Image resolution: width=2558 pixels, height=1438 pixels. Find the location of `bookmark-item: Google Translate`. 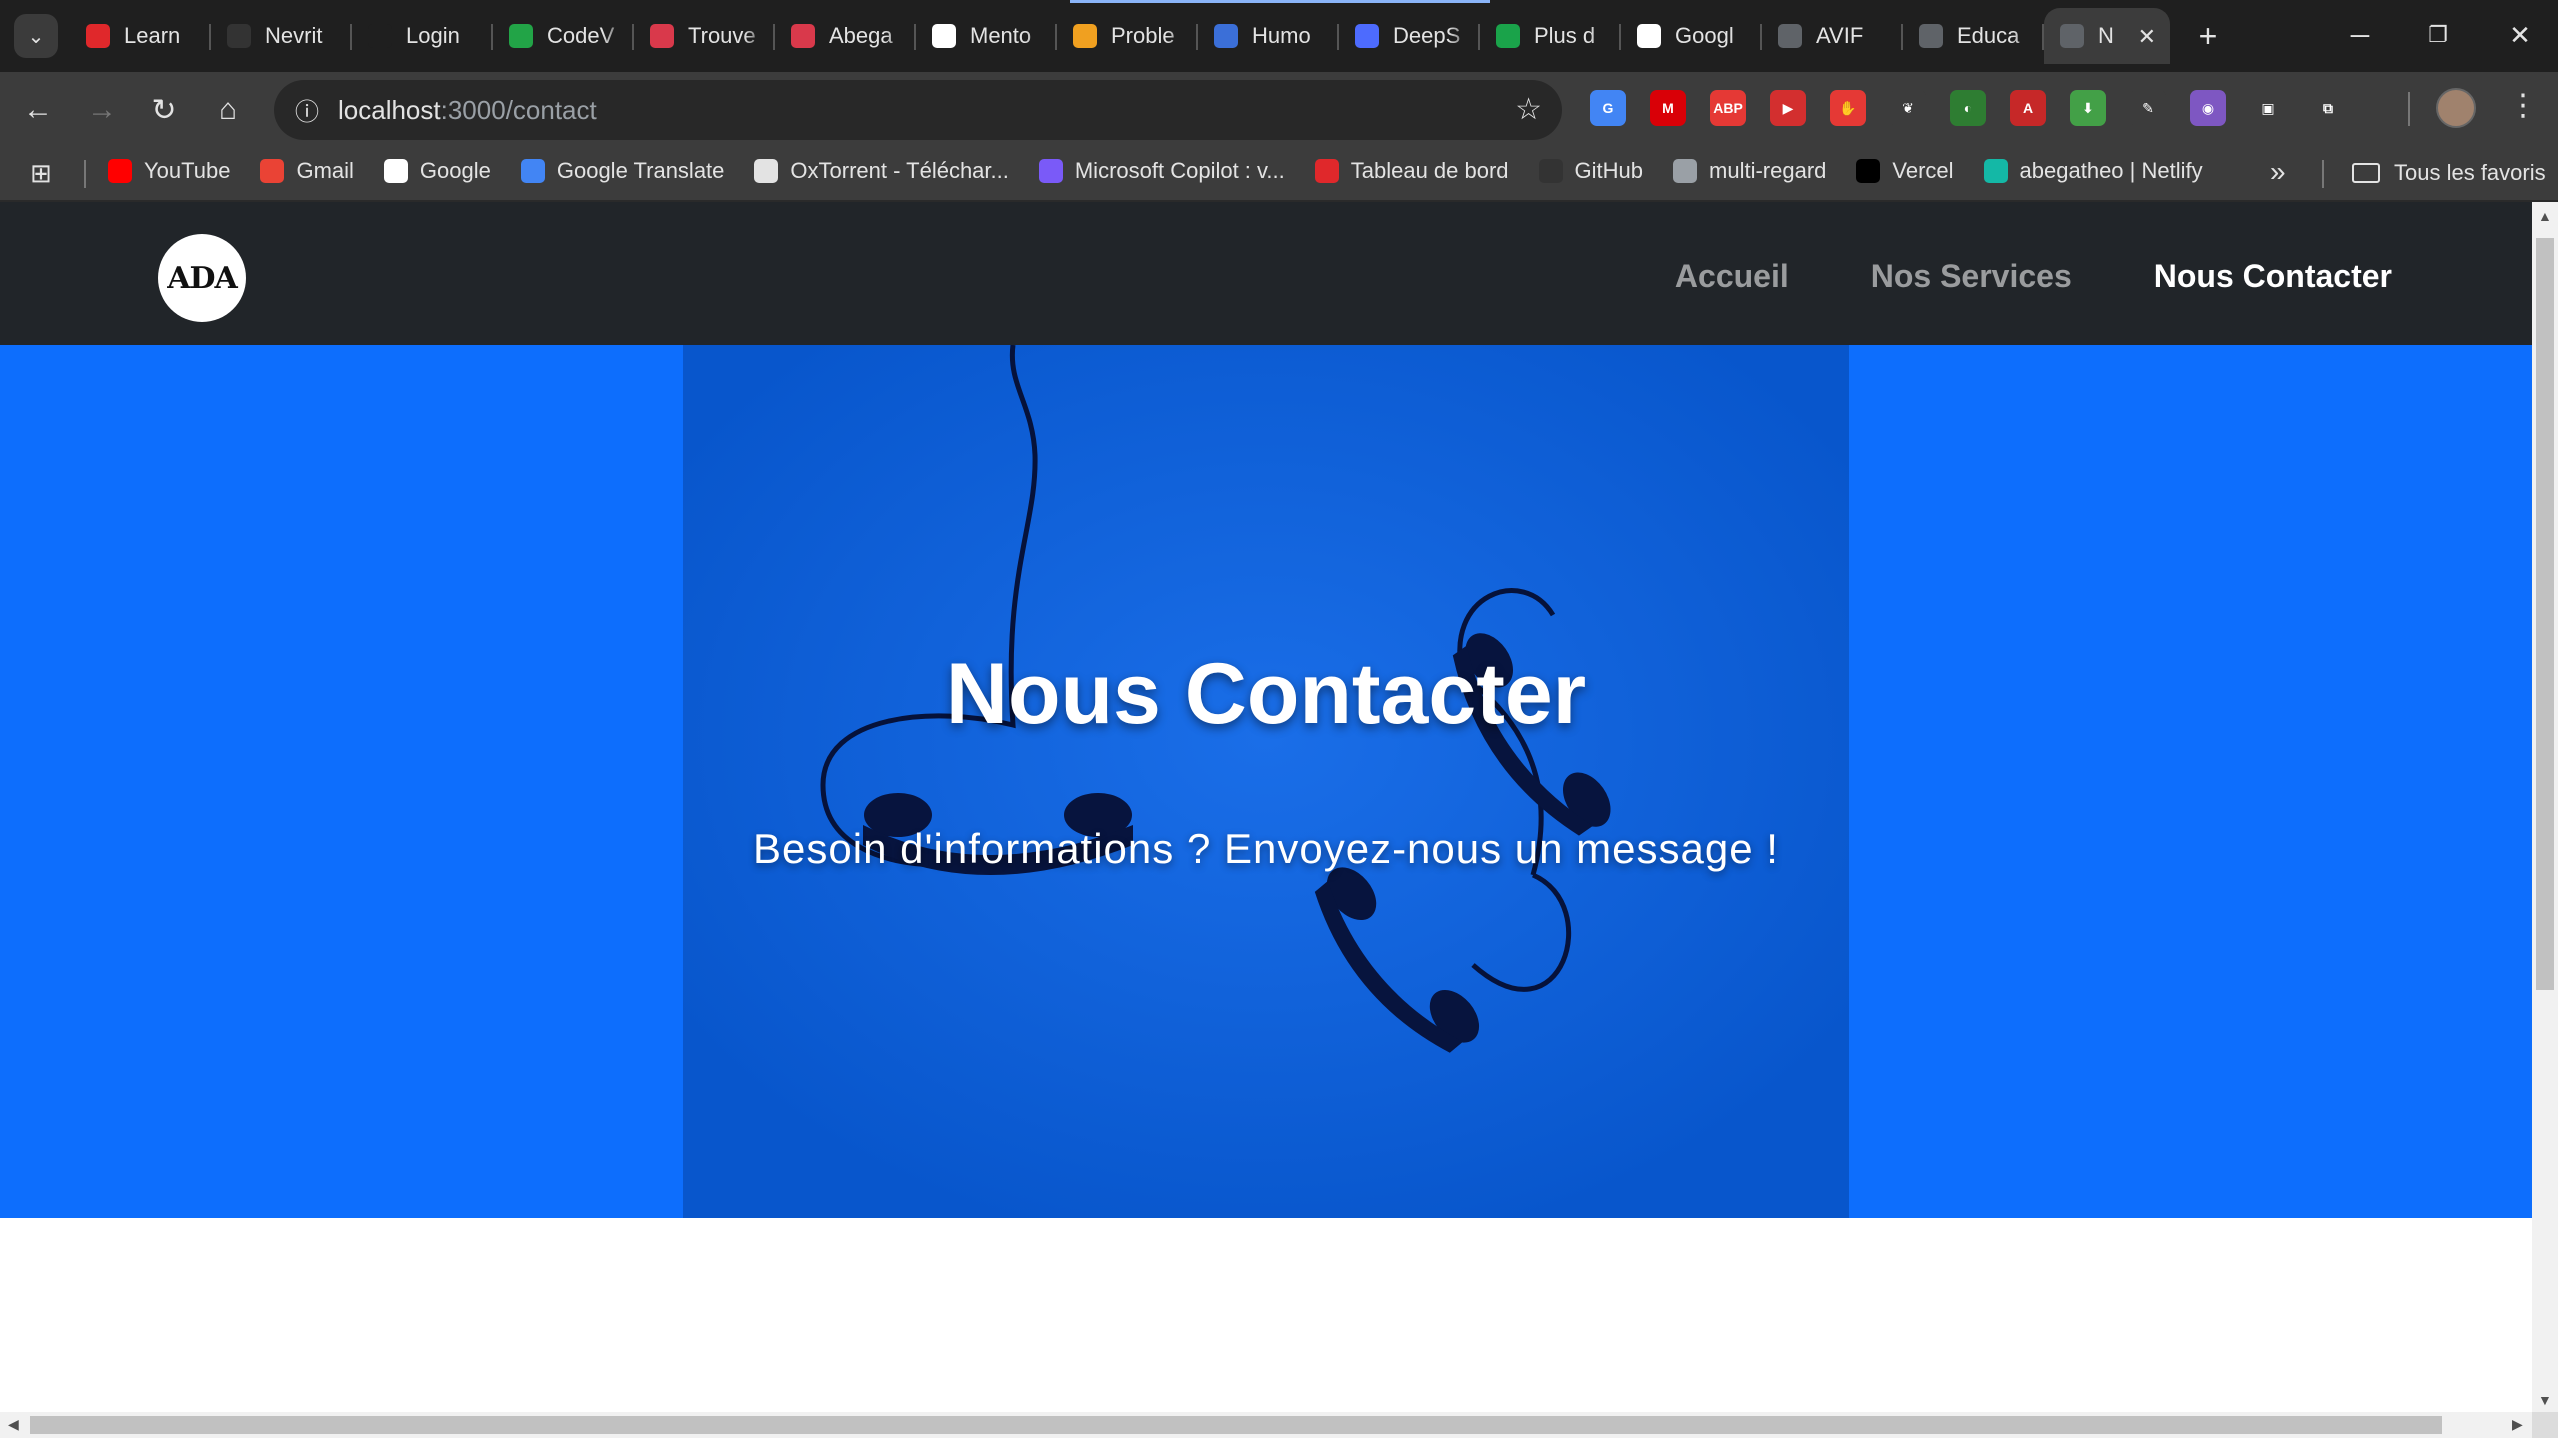

bookmark-item: Google Translate is located at coordinates (622, 171).